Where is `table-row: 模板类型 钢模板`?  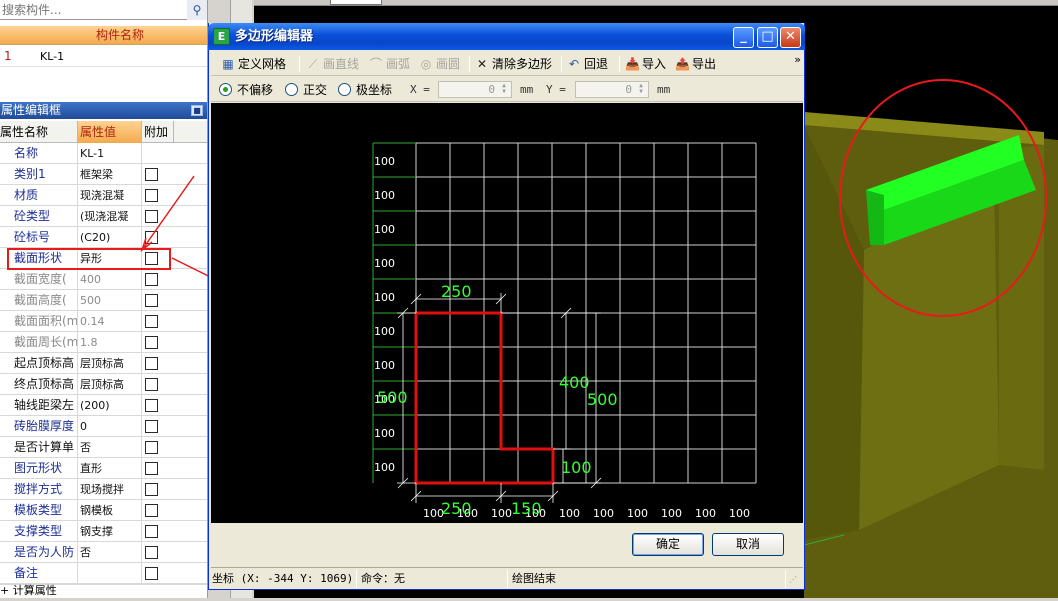 table-row: 模板类型 钢模板 is located at coordinates (103, 510).